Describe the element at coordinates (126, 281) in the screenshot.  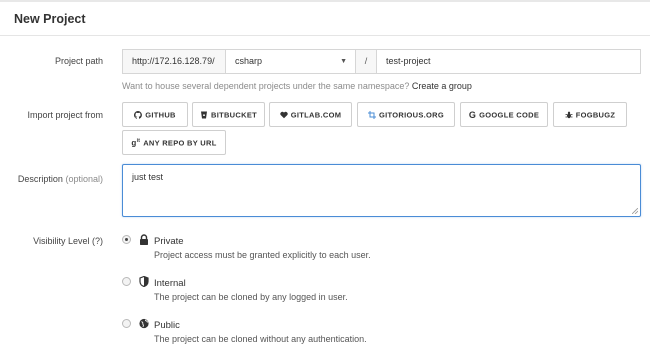
I see `visibility-internal-radio` at that location.